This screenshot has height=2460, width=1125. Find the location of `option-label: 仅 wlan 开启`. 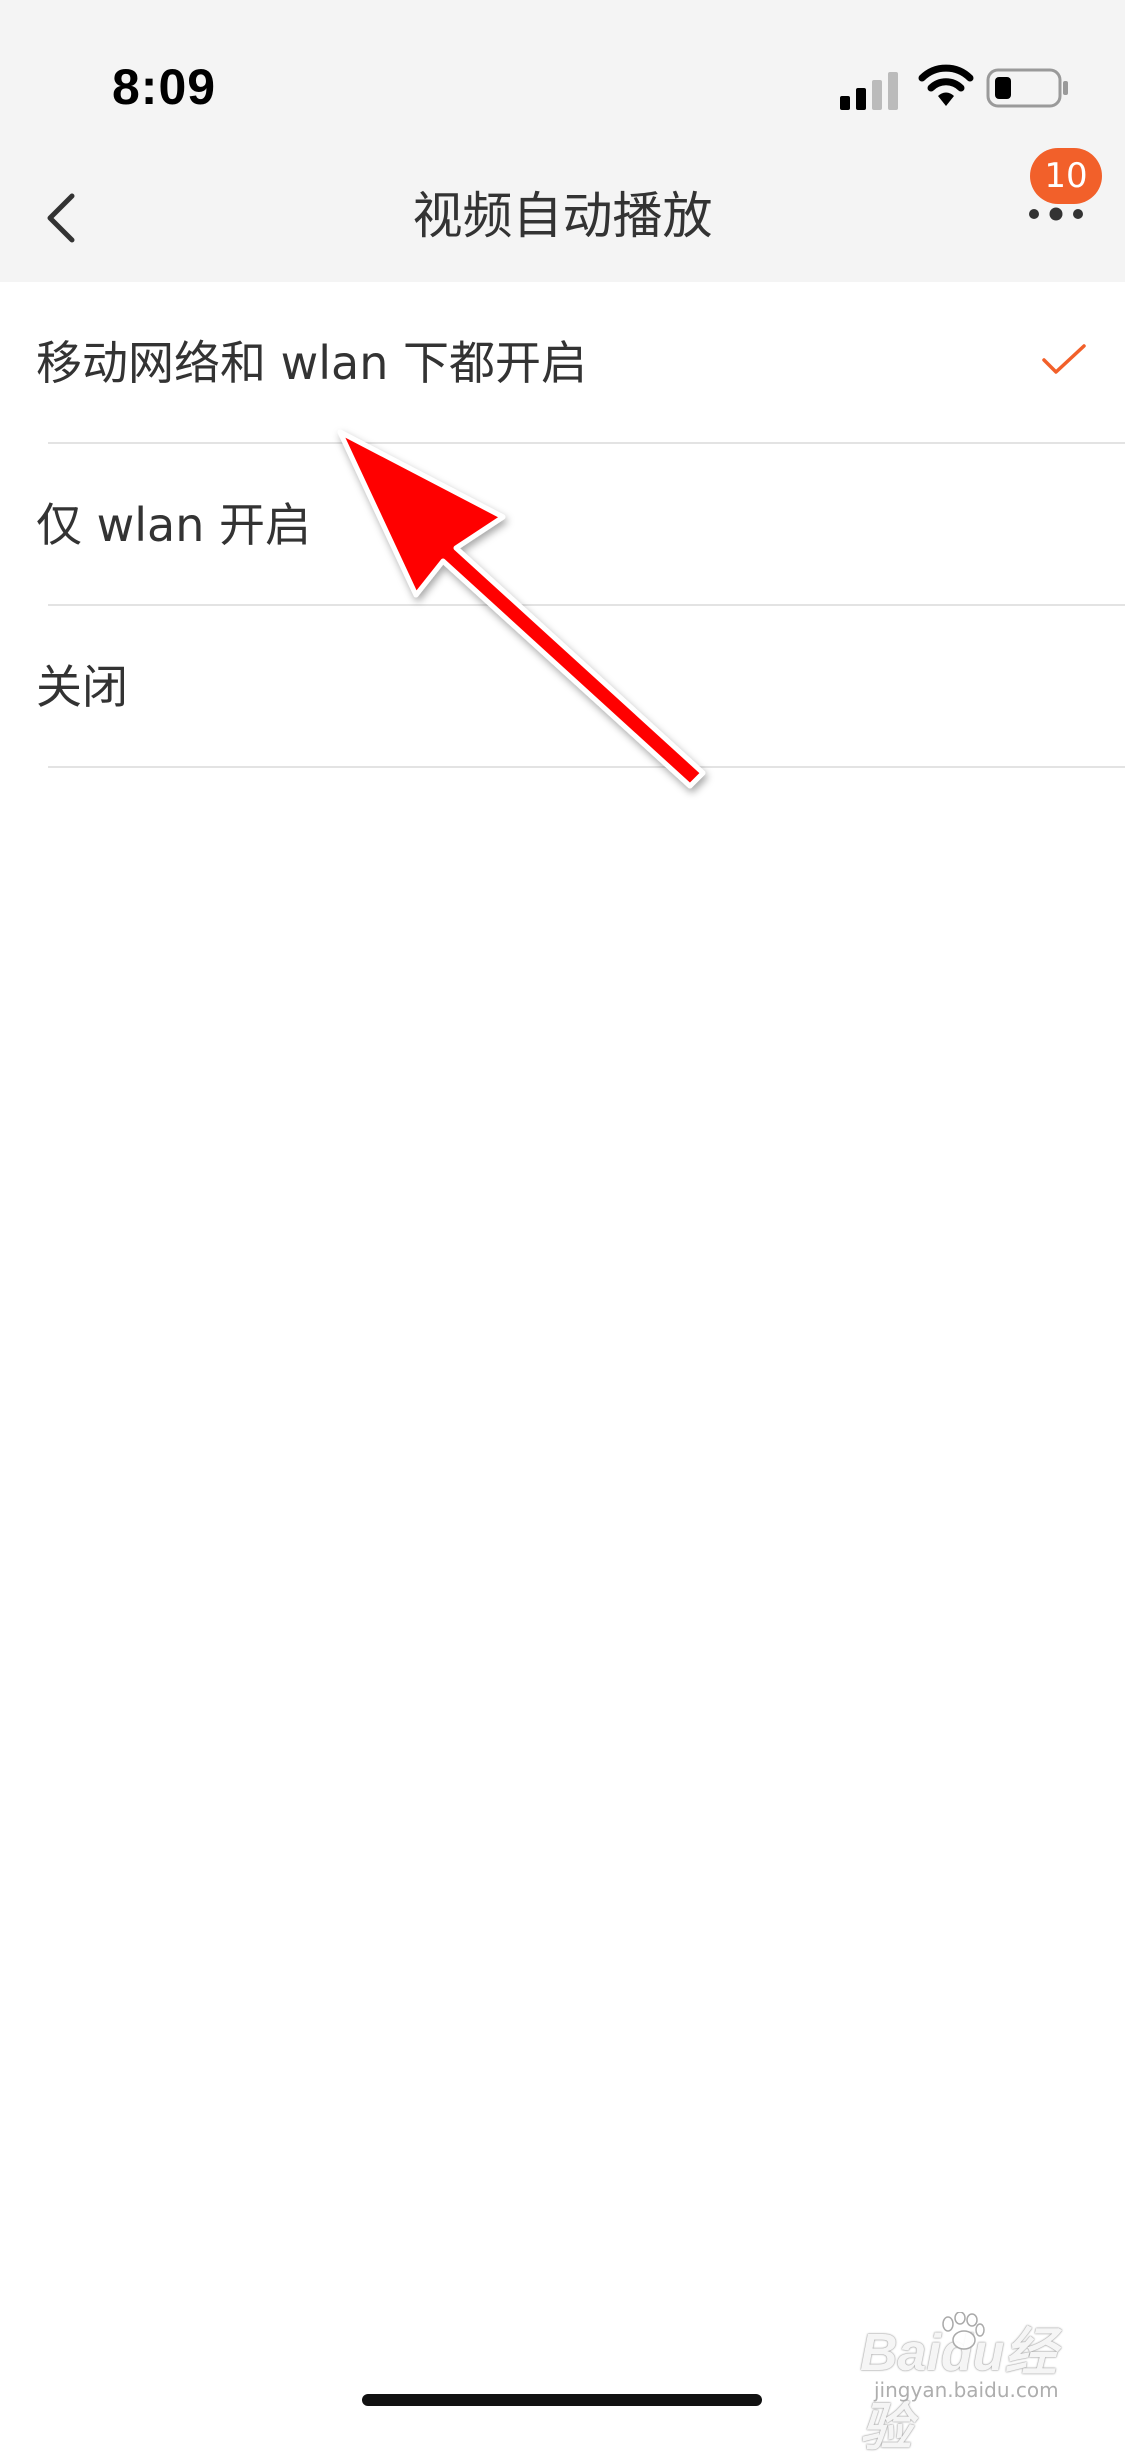

option-label: 仅 wlan 开启 is located at coordinates (173, 525).